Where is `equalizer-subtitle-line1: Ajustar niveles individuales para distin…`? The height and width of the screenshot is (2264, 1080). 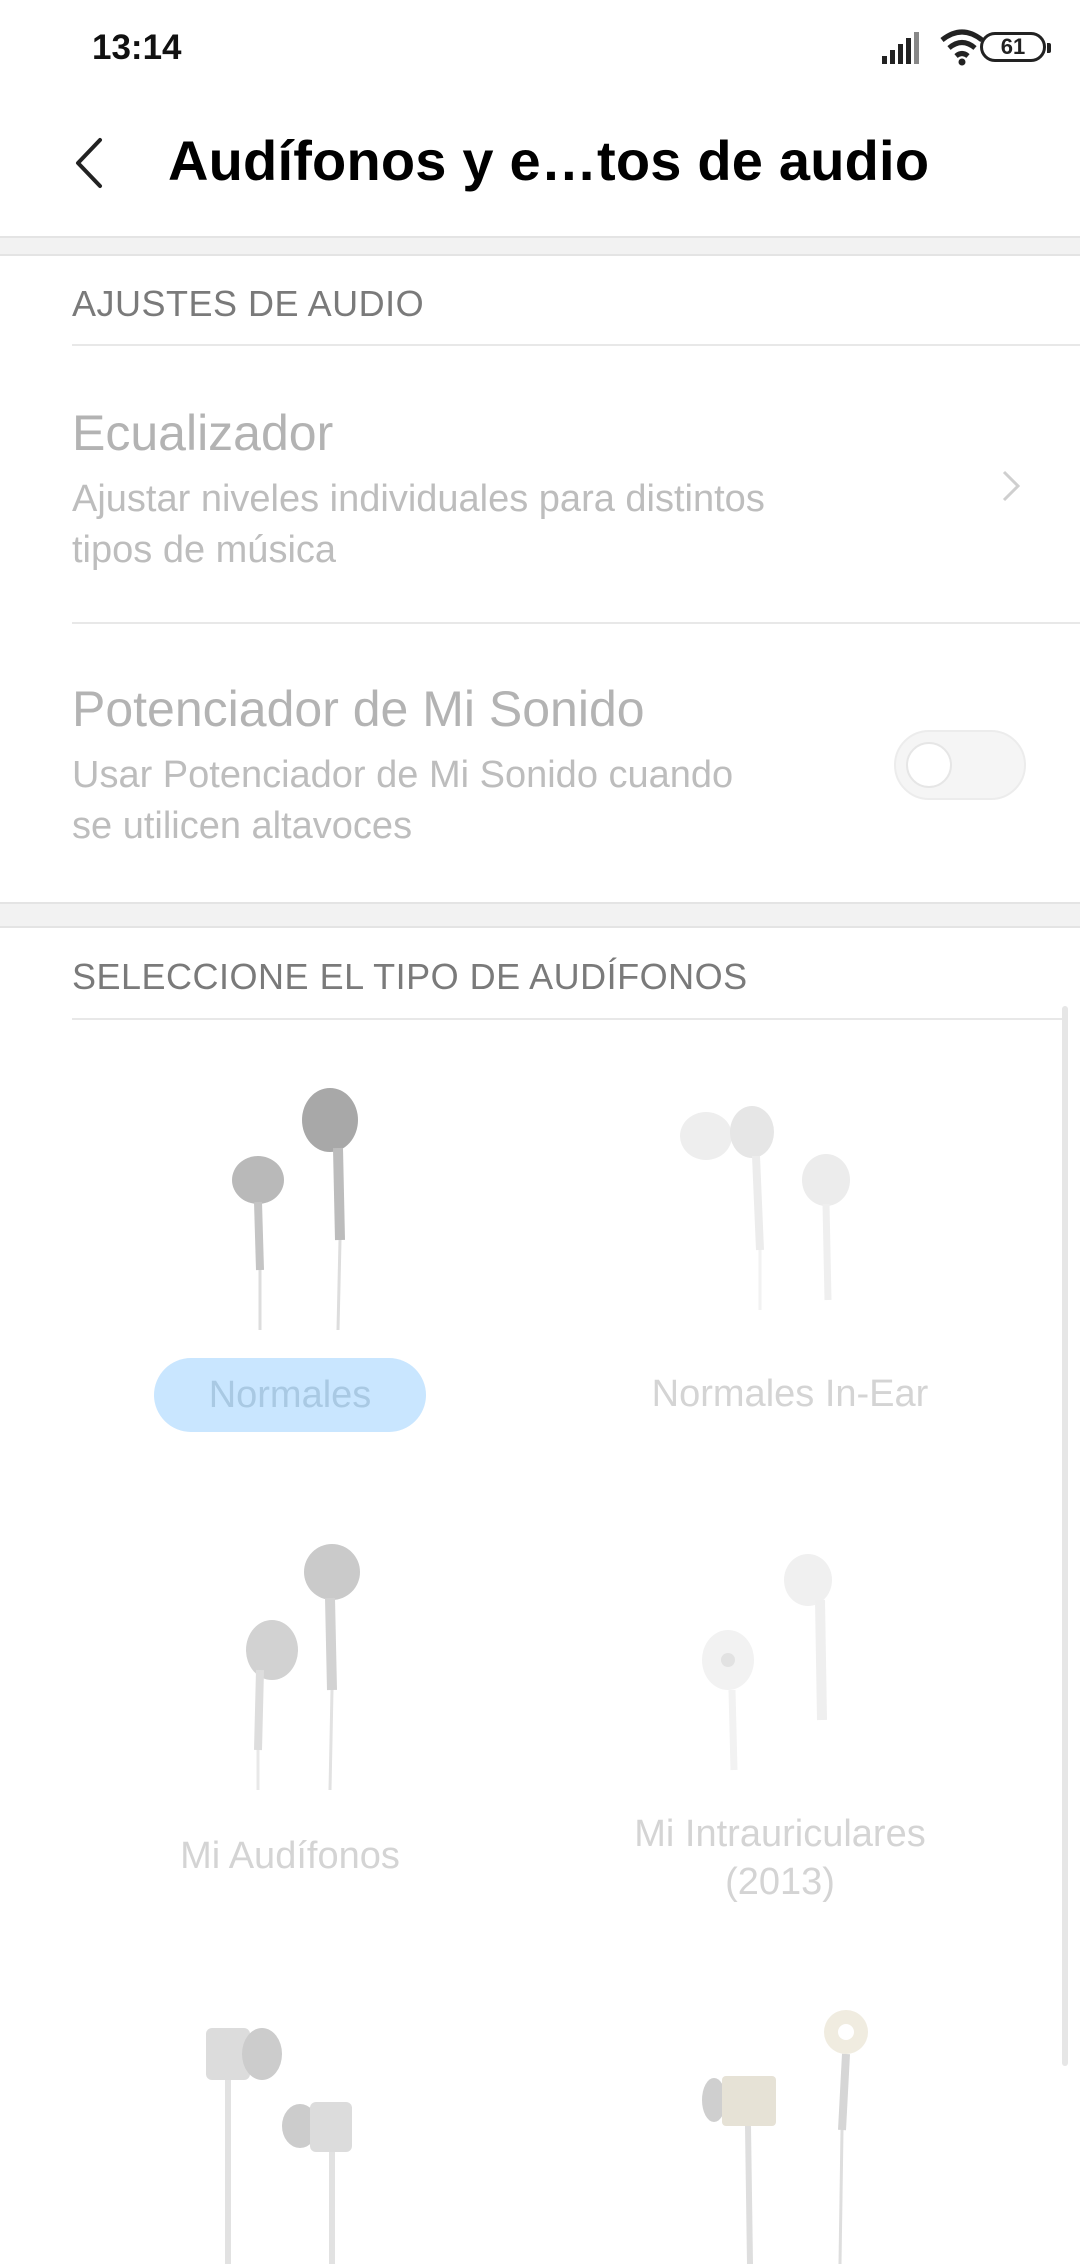 equalizer-subtitle-line1: Ajustar niveles individuales para distin… is located at coordinates (418, 499).